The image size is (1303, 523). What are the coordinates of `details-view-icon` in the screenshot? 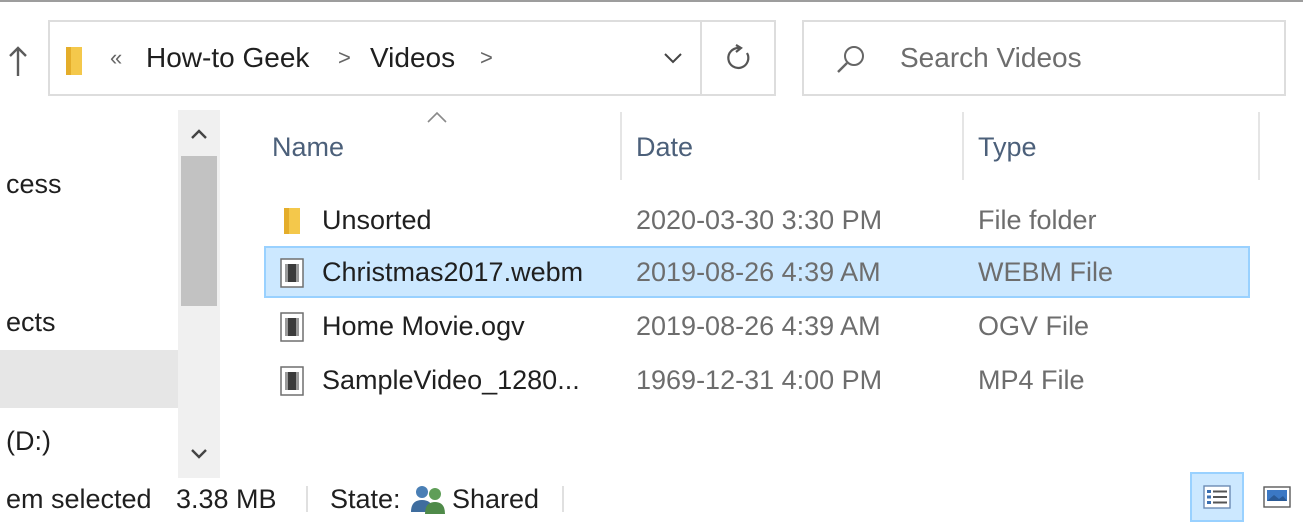 It's located at (1217, 497).